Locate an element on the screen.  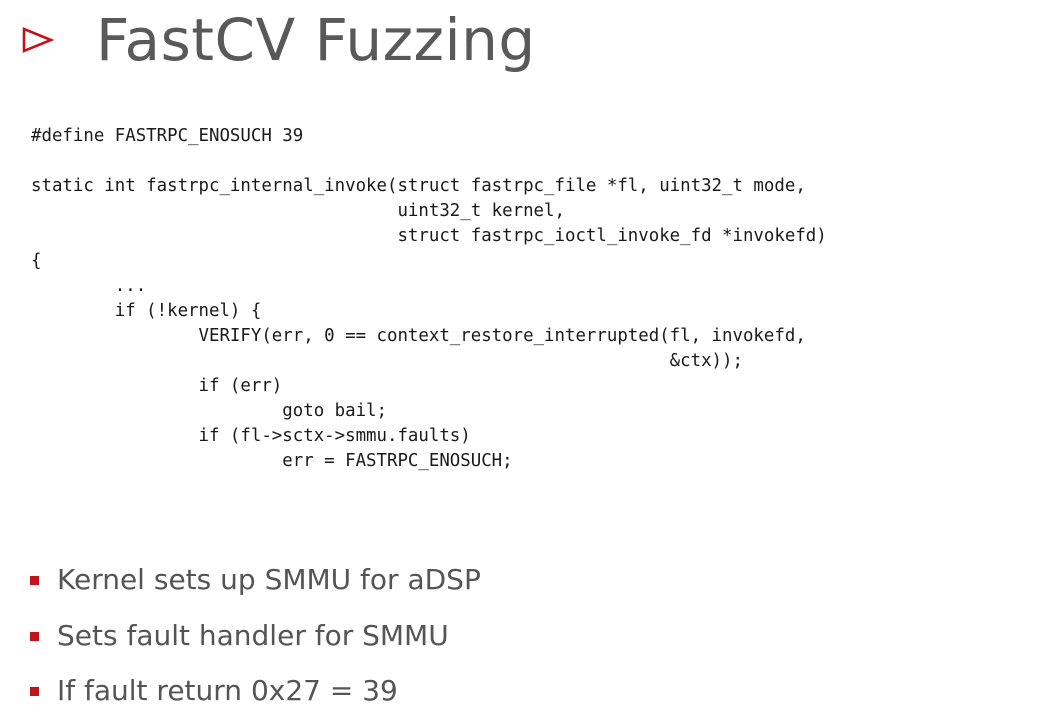
code-line: if (!kernel) { is located at coordinates (146, 311).